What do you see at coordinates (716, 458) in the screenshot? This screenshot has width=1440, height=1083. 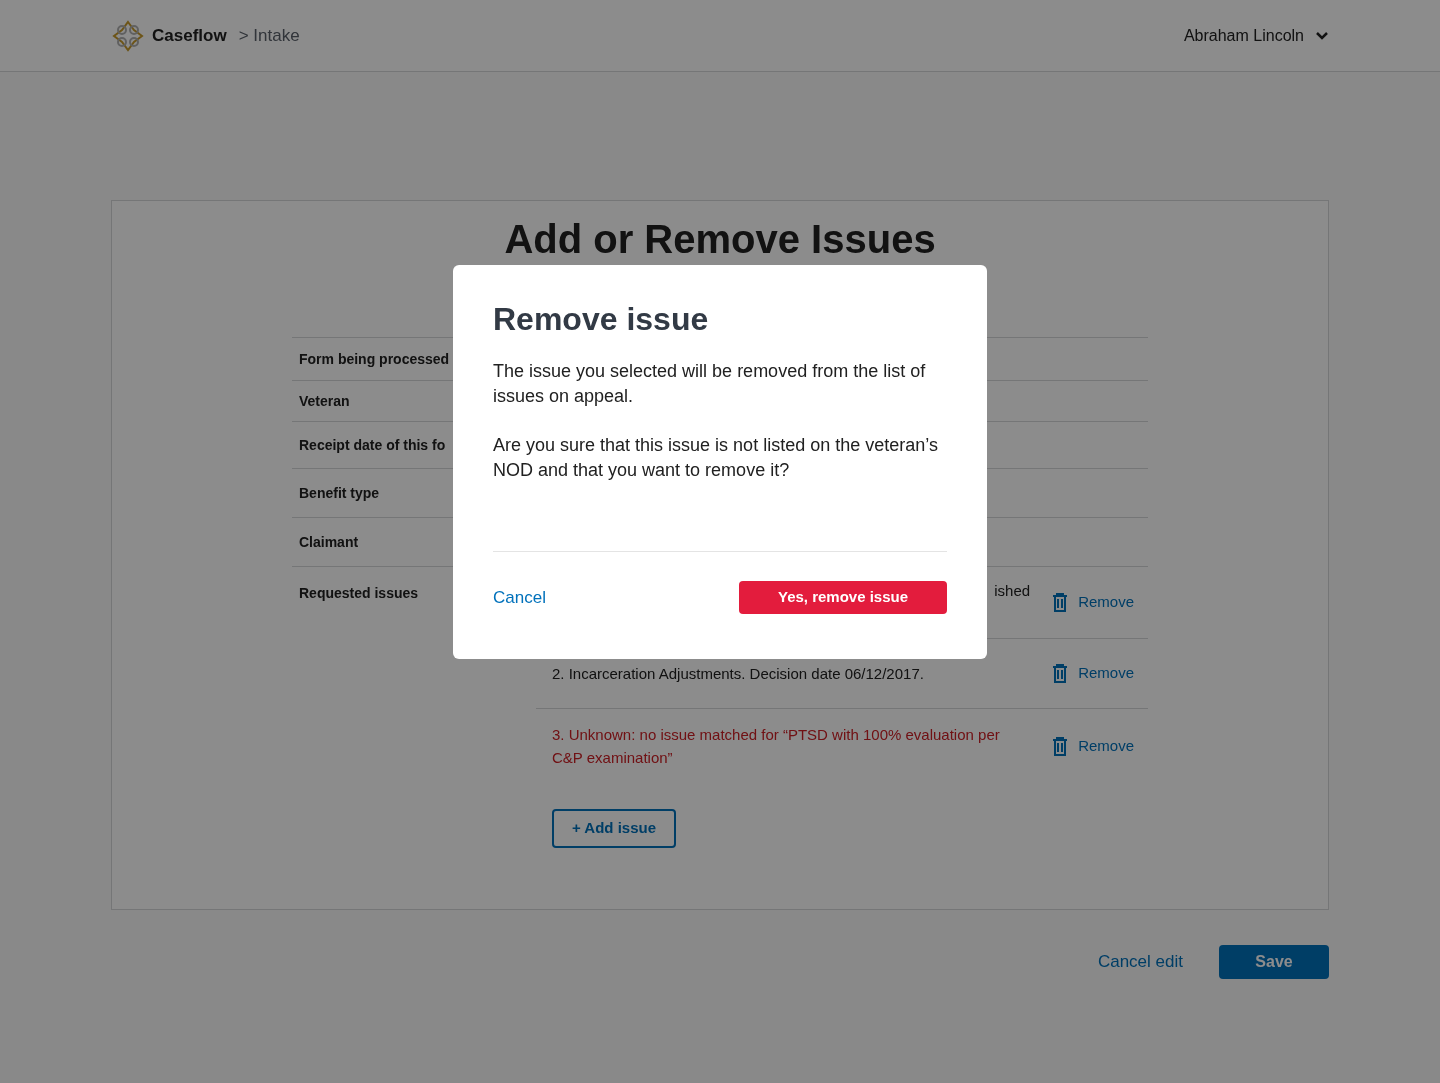 I see `modal-text: Are you sure that this issue is not listed on the veteran’s NOD and that you want to remove it?` at bounding box center [716, 458].